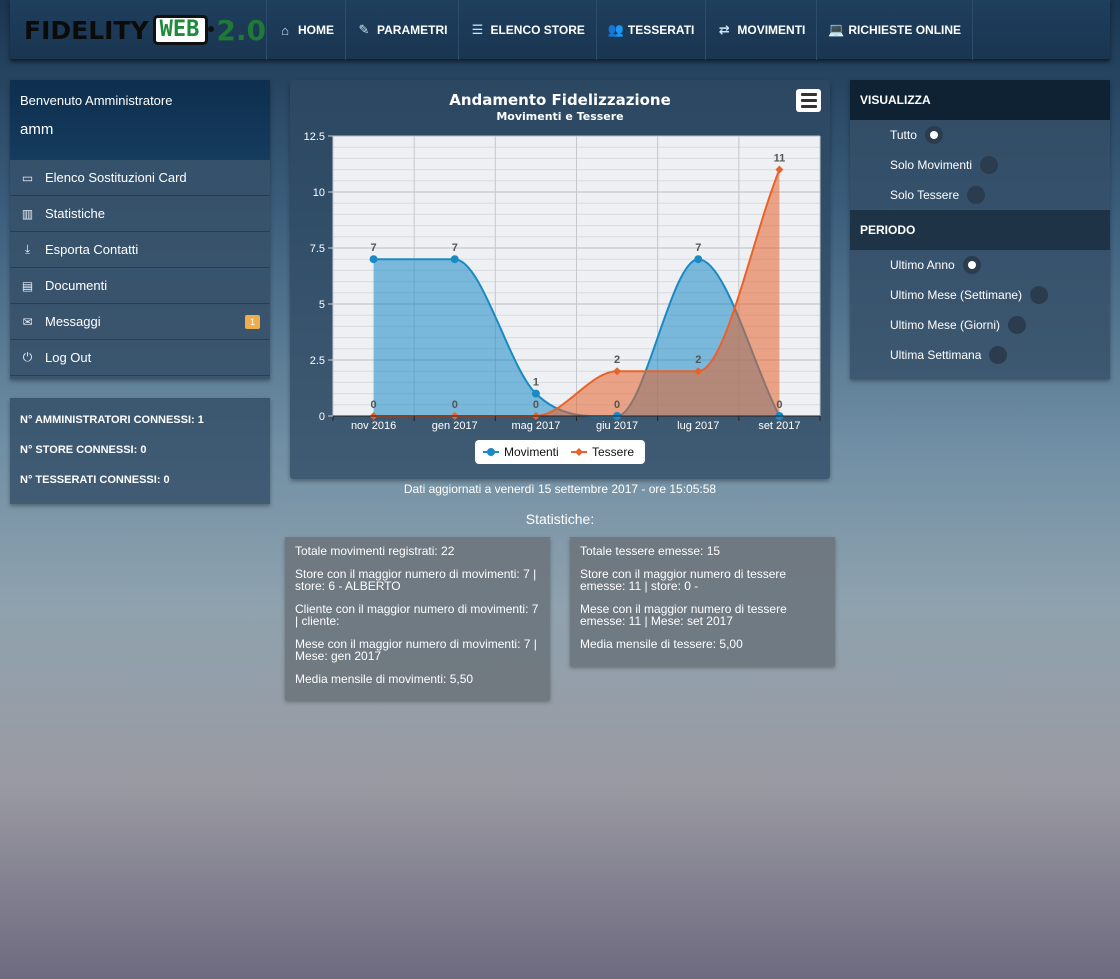  Describe the element at coordinates (661, 644) in the screenshot. I see `stat-line: Media mensile di tessere: 5,00` at that location.